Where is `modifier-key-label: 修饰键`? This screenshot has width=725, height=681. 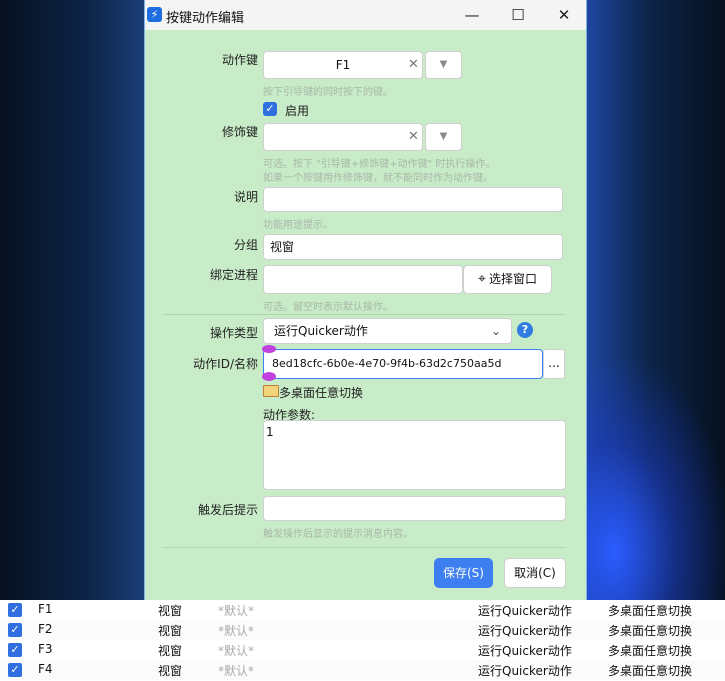 modifier-key-label: 修饰键 is located at coordinates (239, 132).